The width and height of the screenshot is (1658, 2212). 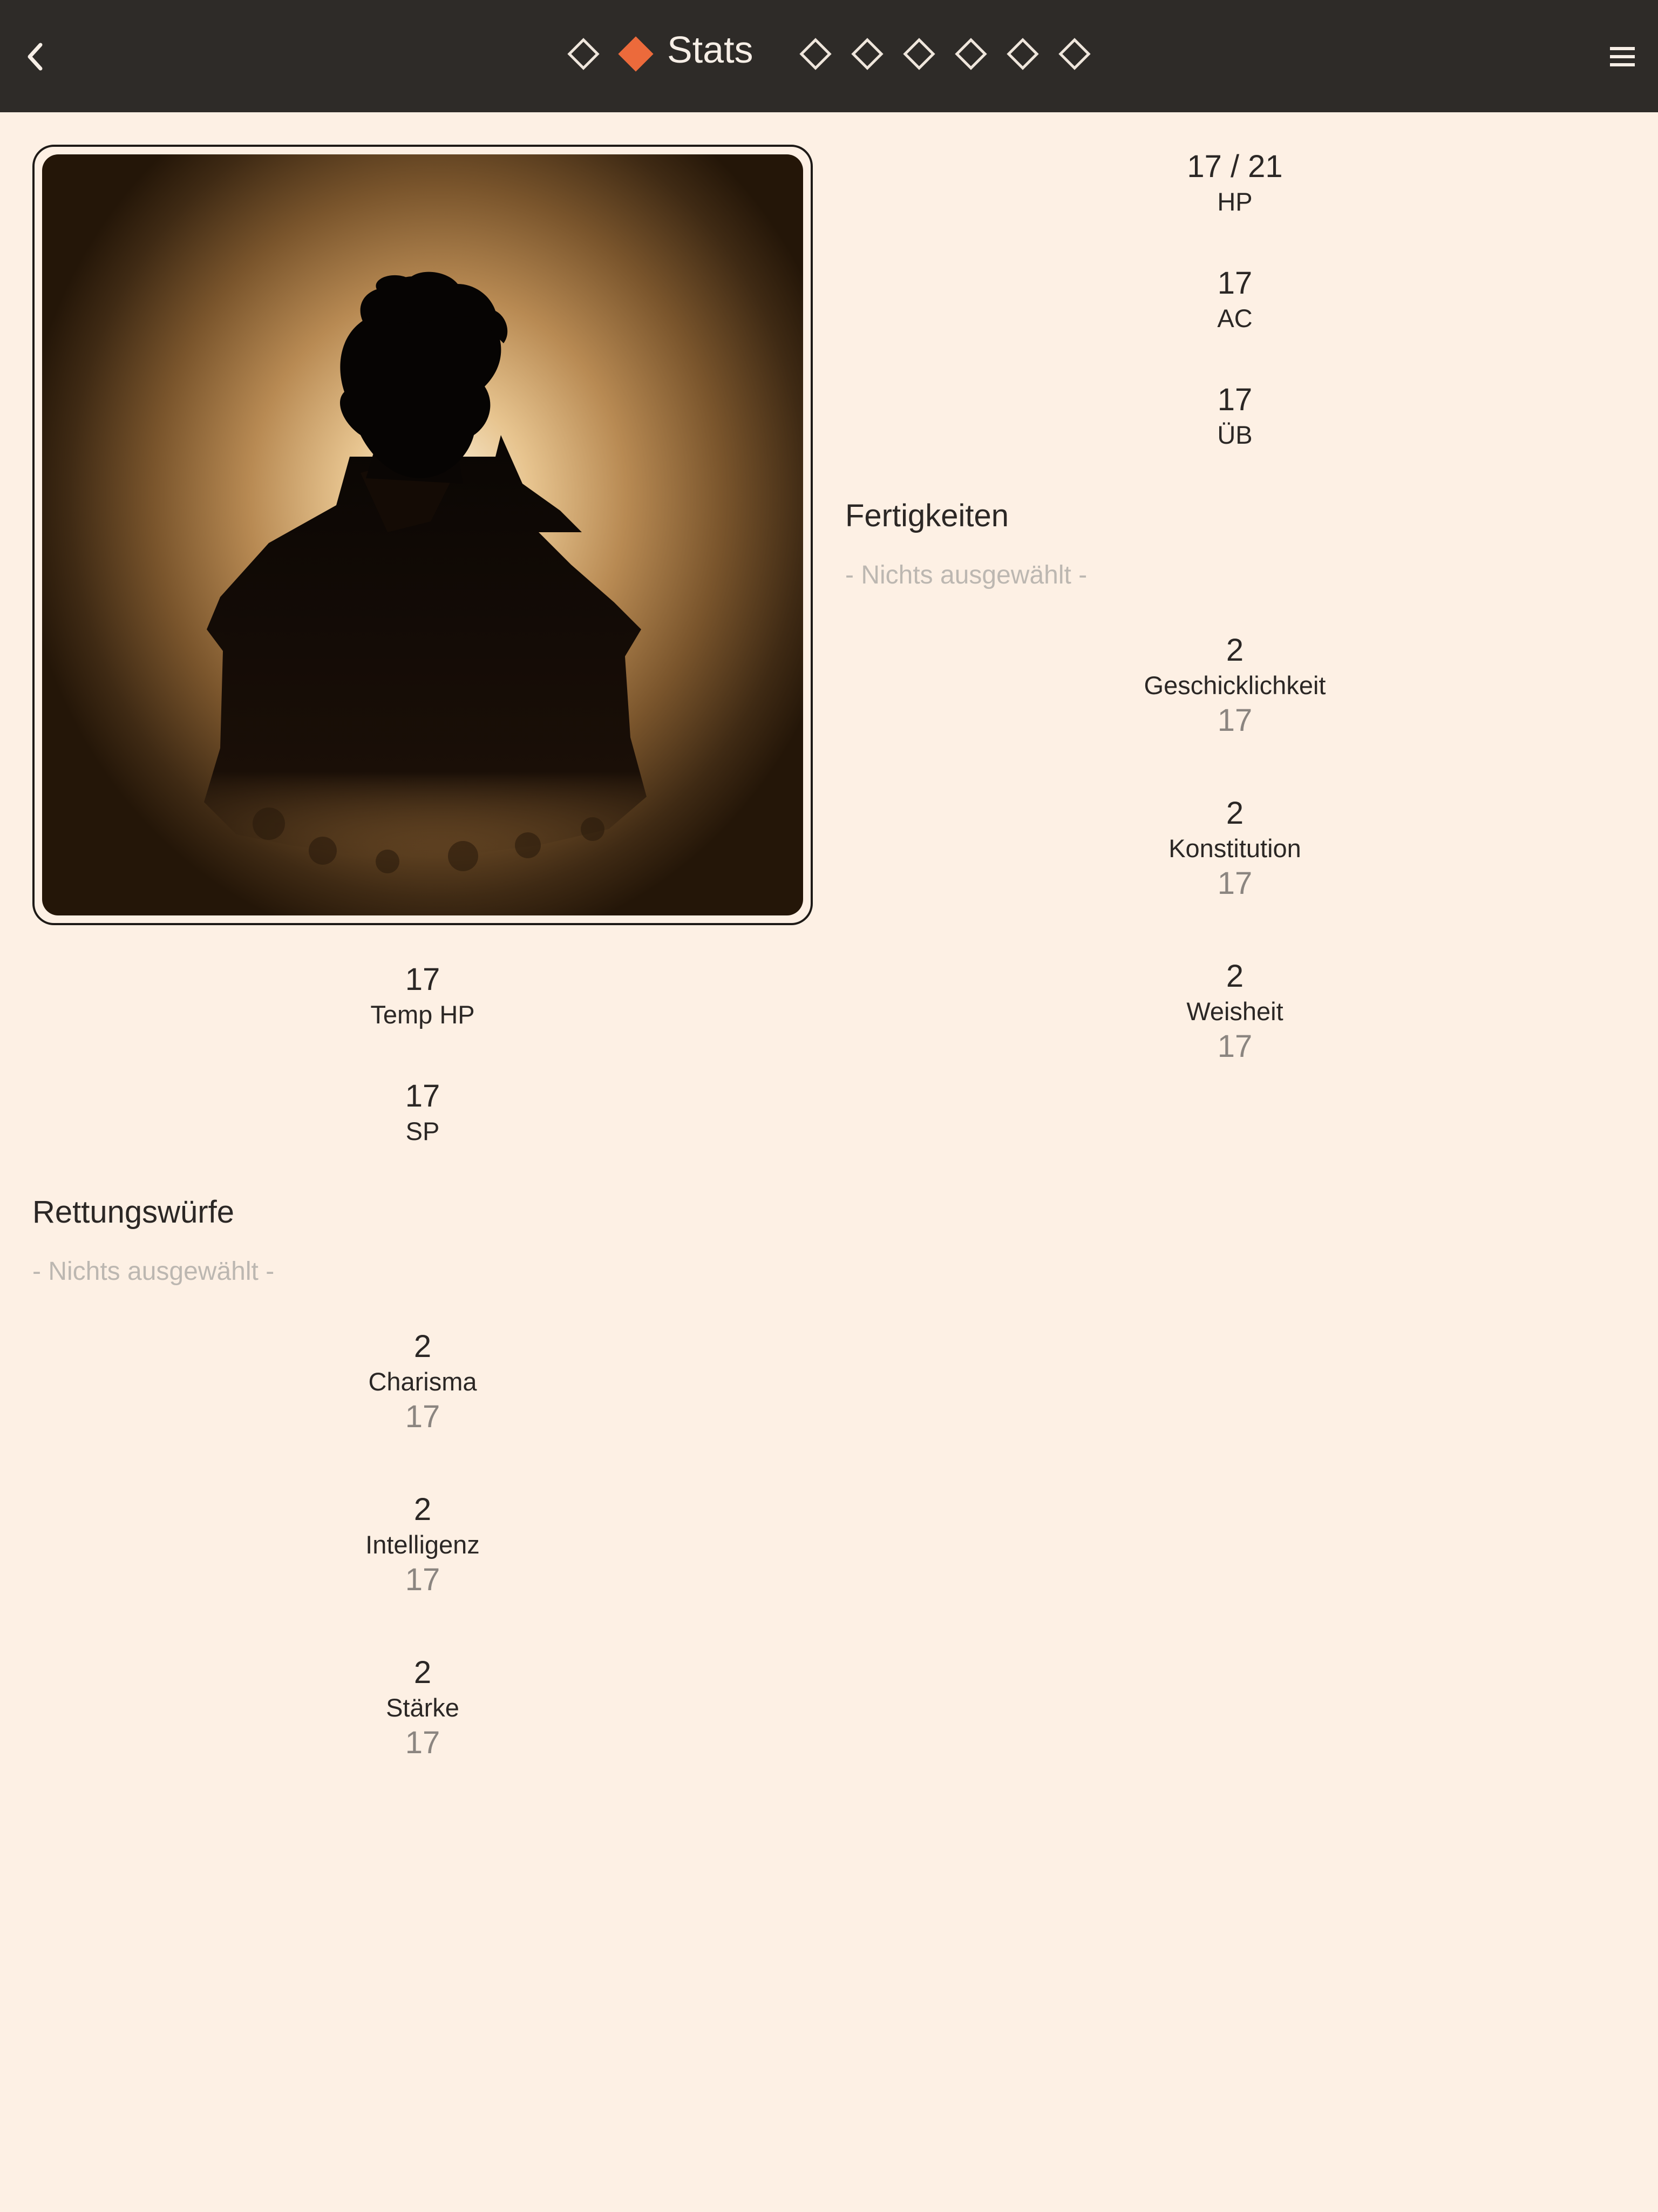 I want to click on page-indicator: Stats, so click(x=829, y=56).